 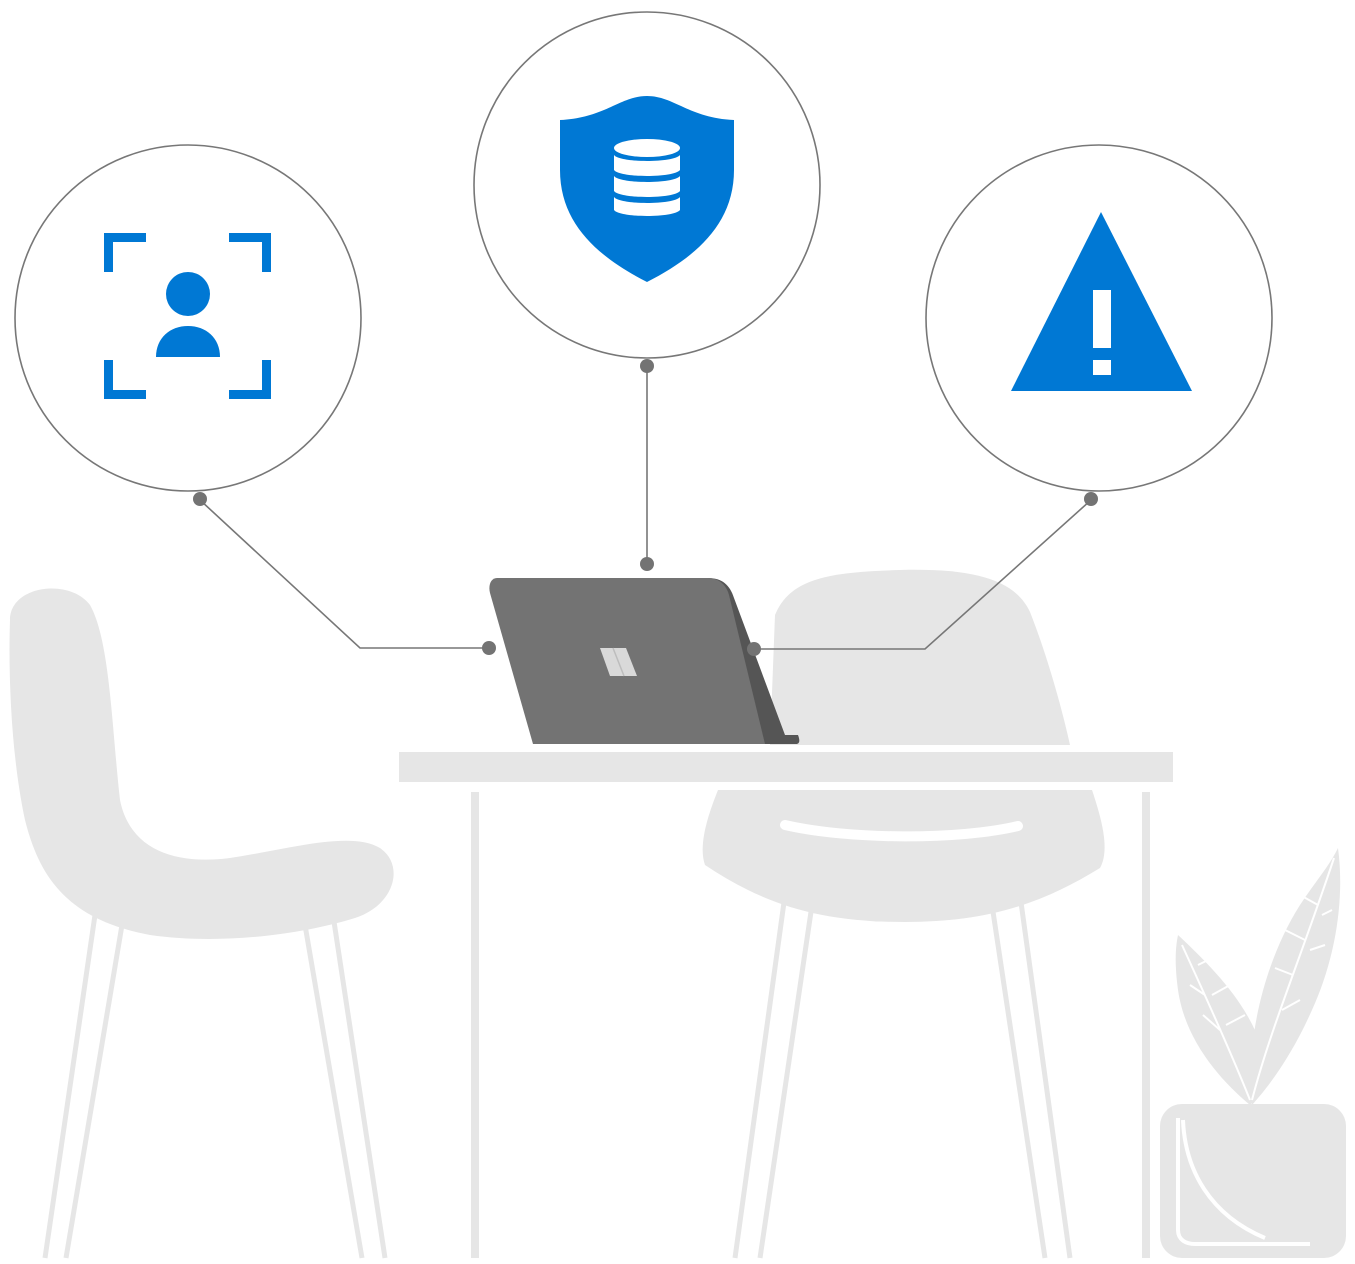 What do you see at coordinates (644, 661) in the screenshot?
I see `laptop` at bounding box center [644, 661].